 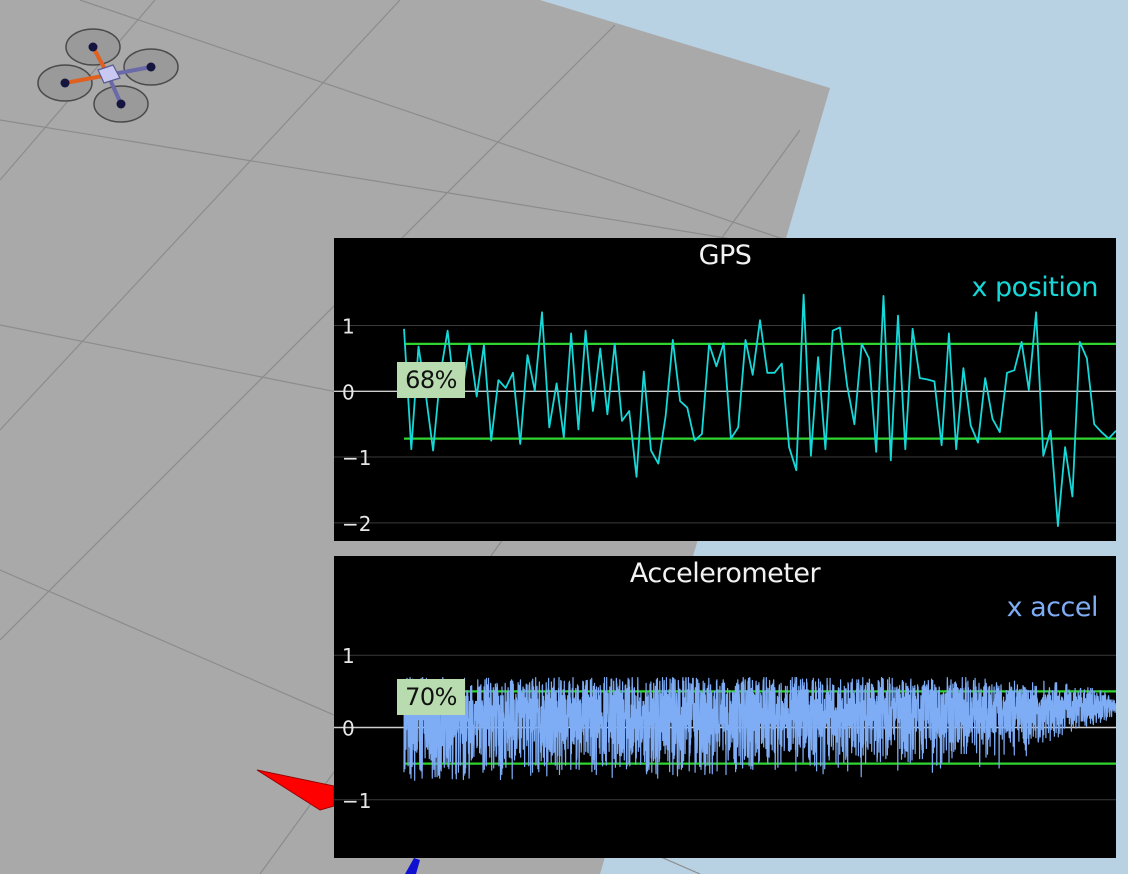 I want to click on gps-series-label: x position, so click(x=1034, y=287).